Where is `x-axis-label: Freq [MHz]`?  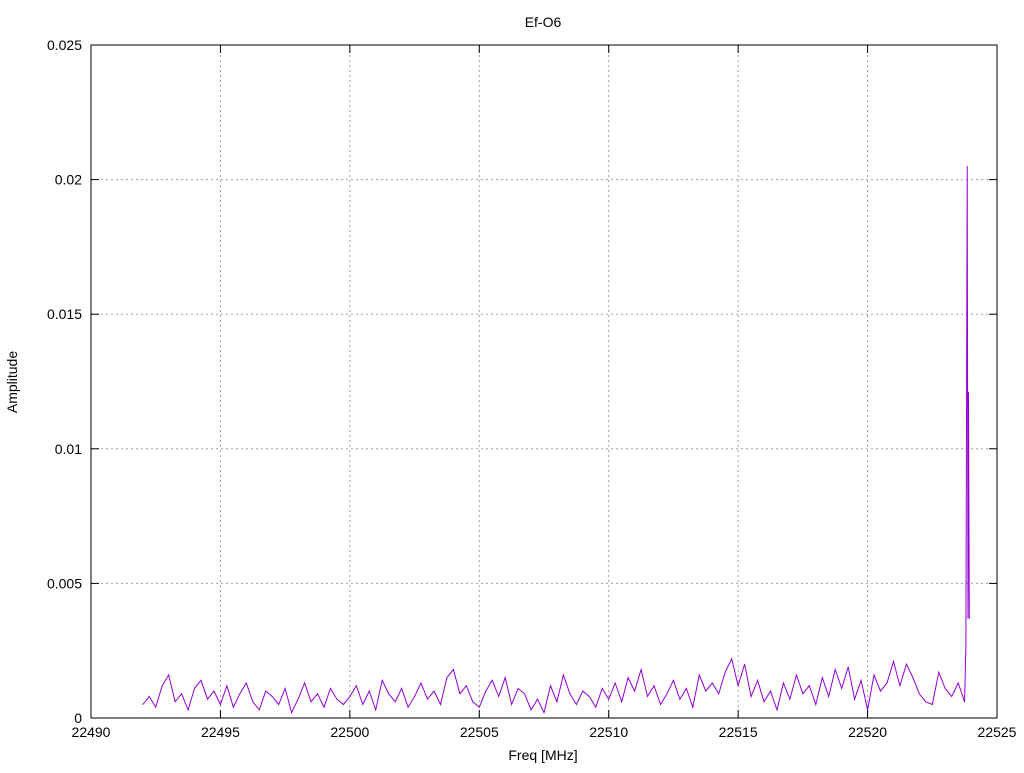 x-axis-label: Freq [MHz] is located at coordinates (542, 755).